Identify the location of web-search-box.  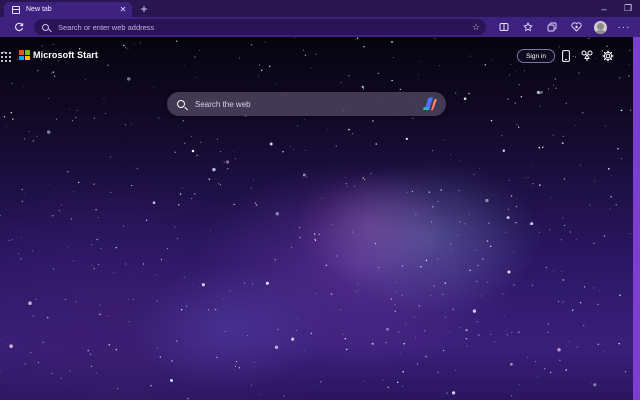
(306, 104).